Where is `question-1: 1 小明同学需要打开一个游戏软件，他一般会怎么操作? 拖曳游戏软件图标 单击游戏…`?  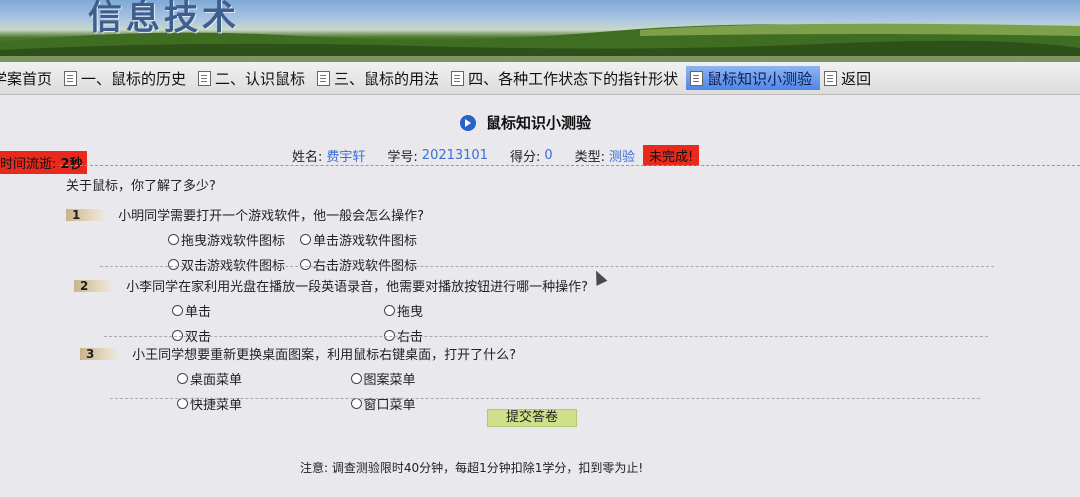 question-1: 1 小明同学需要打开一个游戏软件，他一般会怎么操作? 拖曳游戏软件图标 单击游戏… is located at coordinates (245, 239).